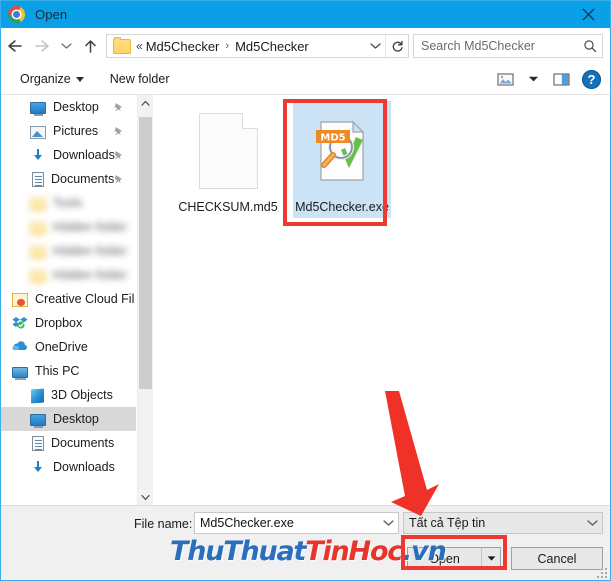  Describe the element at coordinates (444, 558) in the screenshot. I see `open-button: Open` at that location.